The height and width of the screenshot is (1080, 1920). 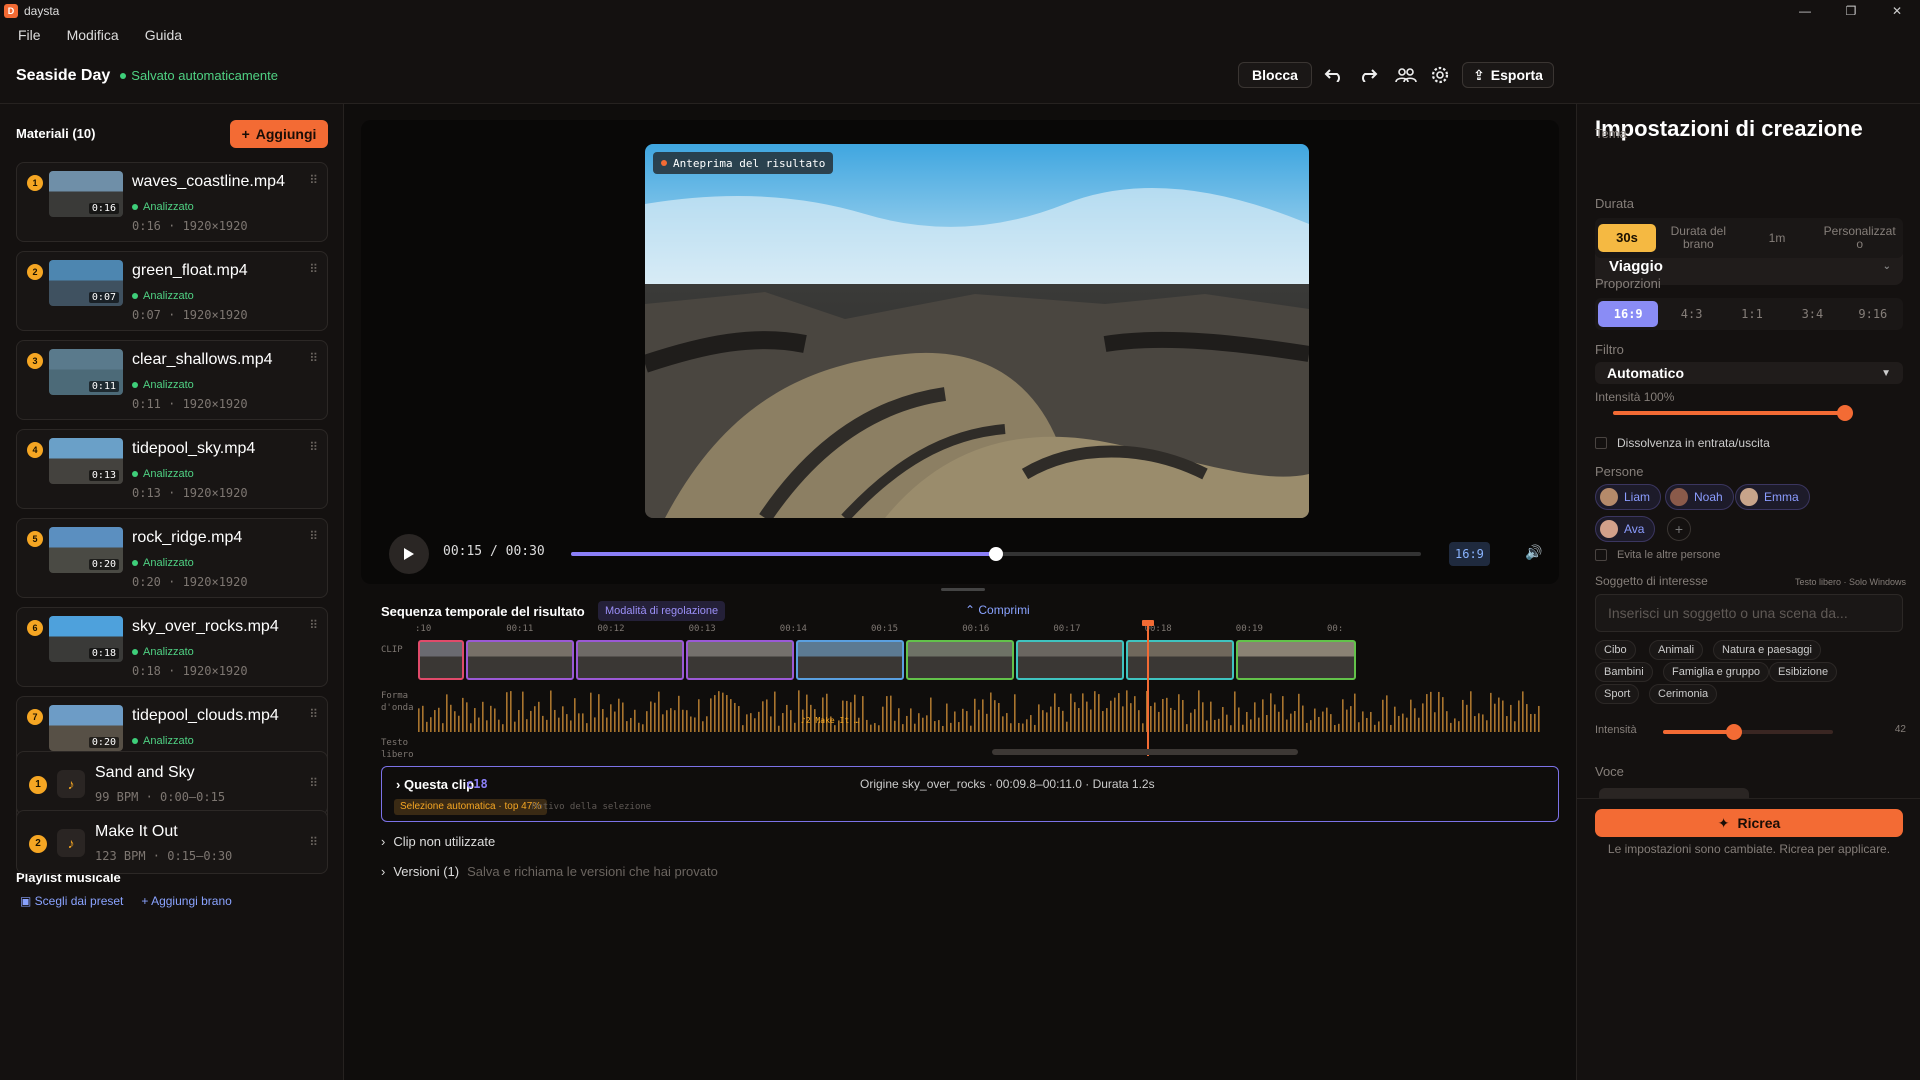 What do you see at coordinates (979, 709) in the screenshot?
I see `audio-waveform` at bounding box center [979, 709].